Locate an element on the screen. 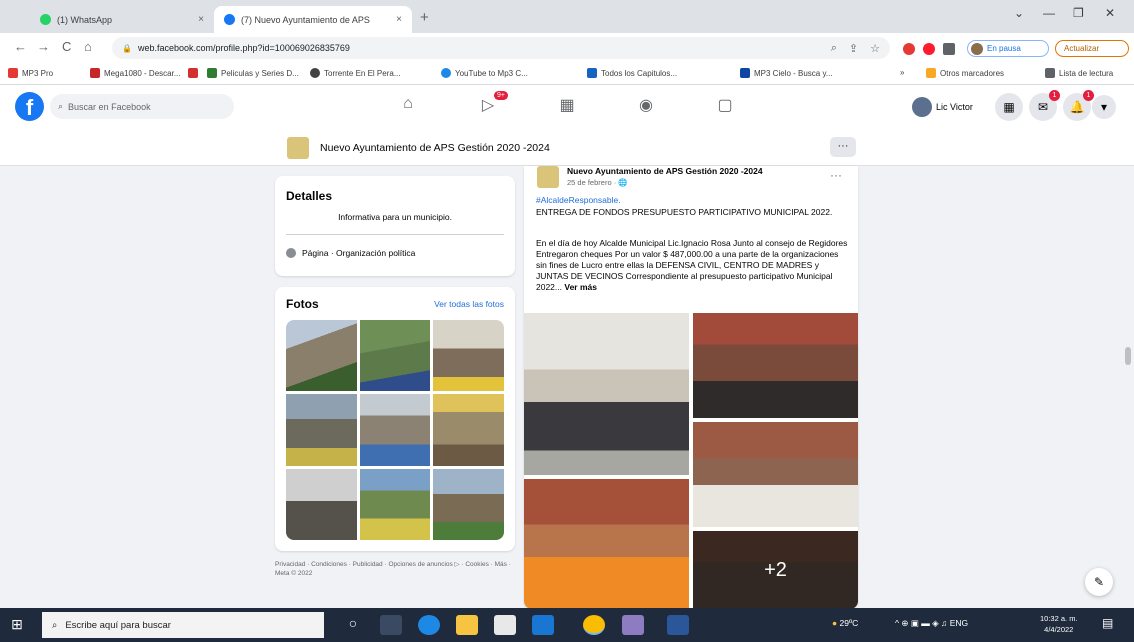 Image resolution: width=1134 pixels, height=642 pixels. user-profile-chip: Lic Victor is located at coordinates (942, 107).